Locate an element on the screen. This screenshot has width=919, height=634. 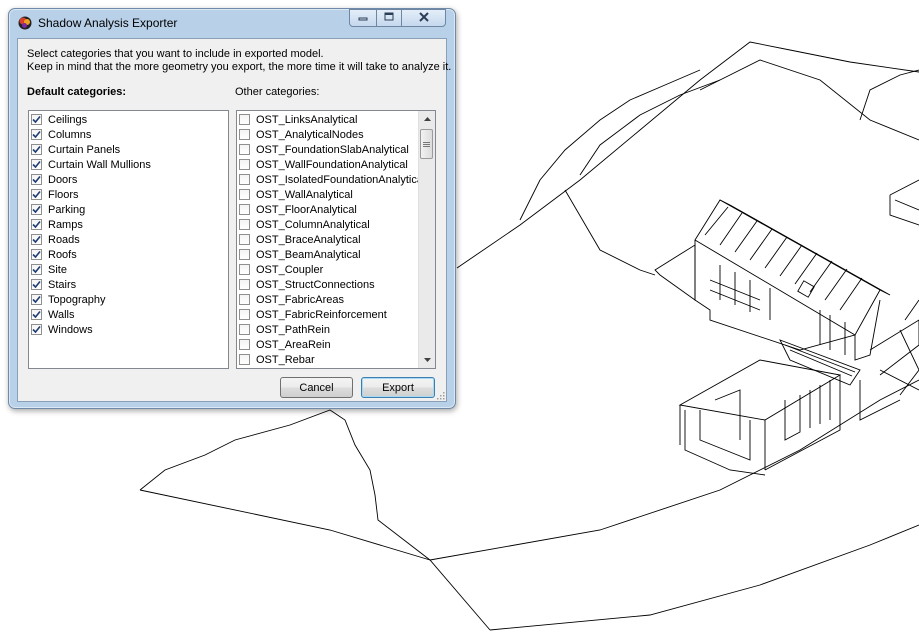
list-item: OST_WallFoundationAnalytical is located at coordinates (323, 164).